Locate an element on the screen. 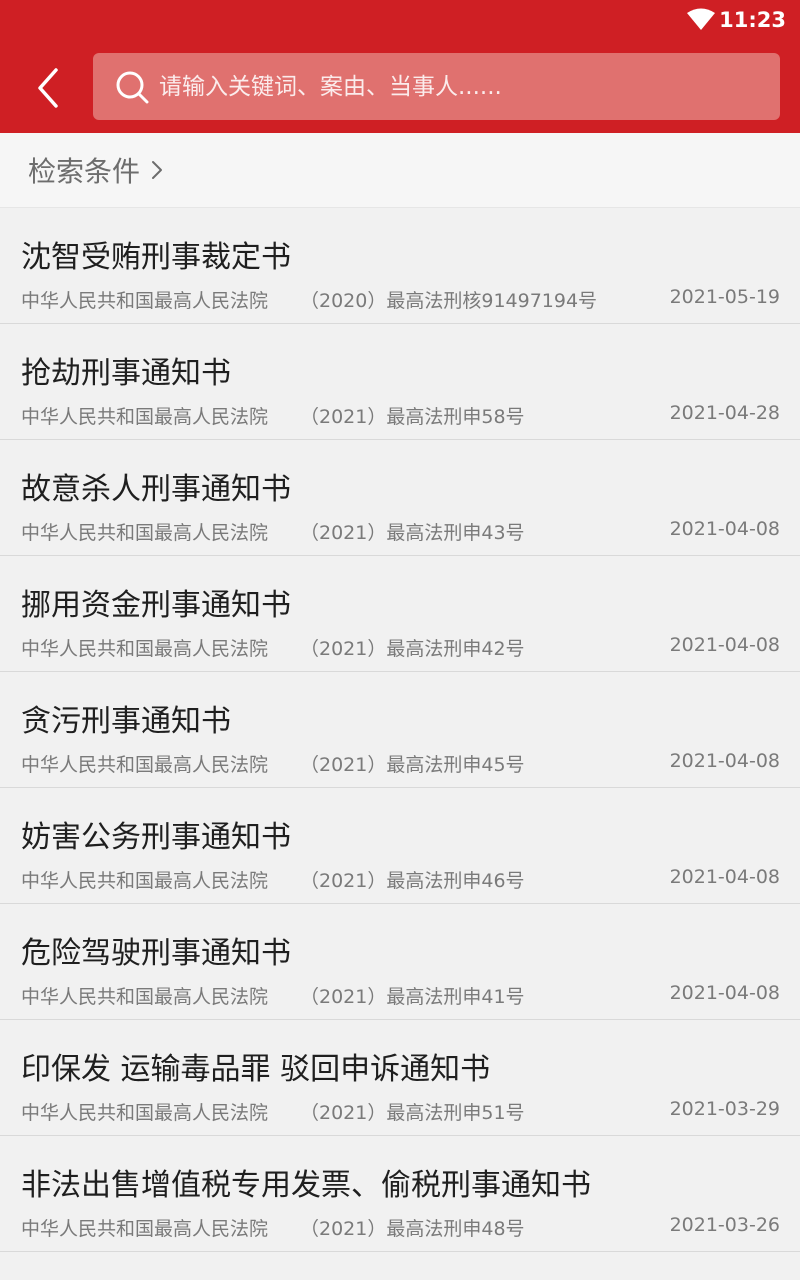 This screenshot has width=800, height=1280. item-title: 抢劫刑事通知书 is located at coordinates (126, 373).